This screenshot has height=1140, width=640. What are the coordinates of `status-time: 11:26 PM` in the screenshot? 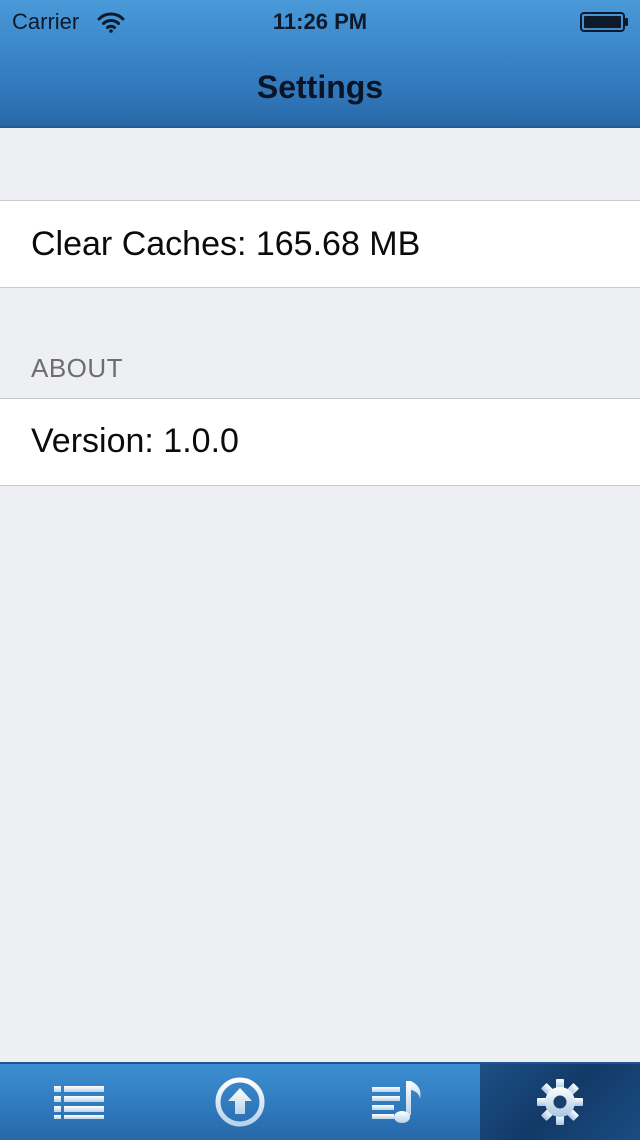 It's located at (320, 21).